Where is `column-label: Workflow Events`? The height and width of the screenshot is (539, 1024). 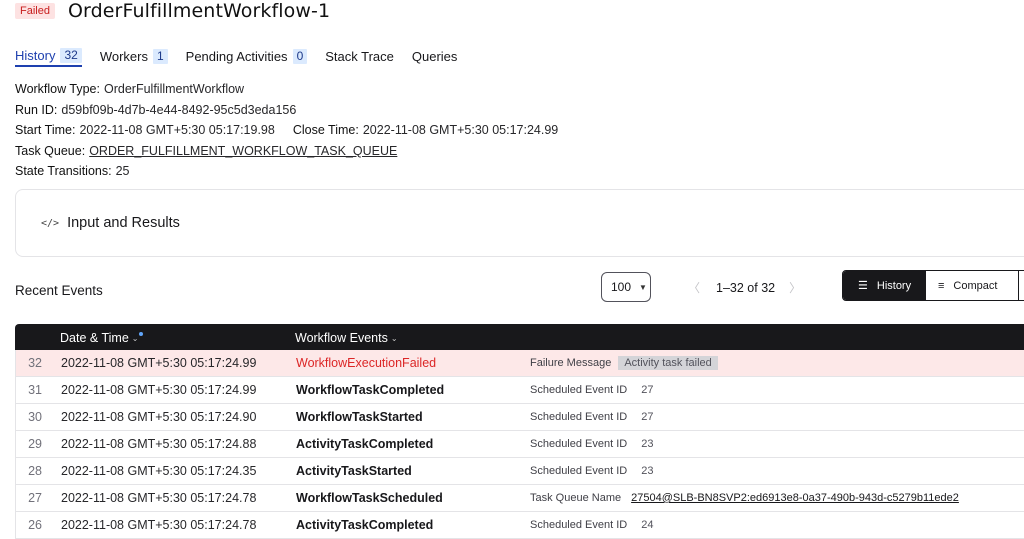 column-label: Workflow Events is located at coordinates (341, 338).